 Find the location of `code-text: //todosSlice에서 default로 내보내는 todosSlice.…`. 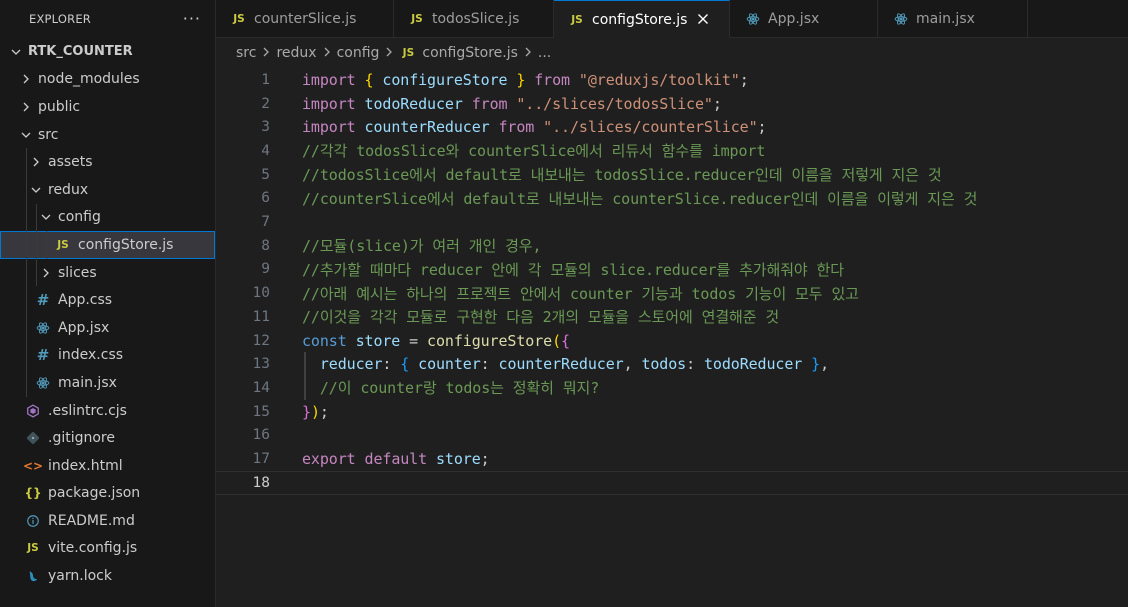

code-text: //todosSlice에서 default로 내보내는 todosSlice.… is located at coordinates (622, 174).